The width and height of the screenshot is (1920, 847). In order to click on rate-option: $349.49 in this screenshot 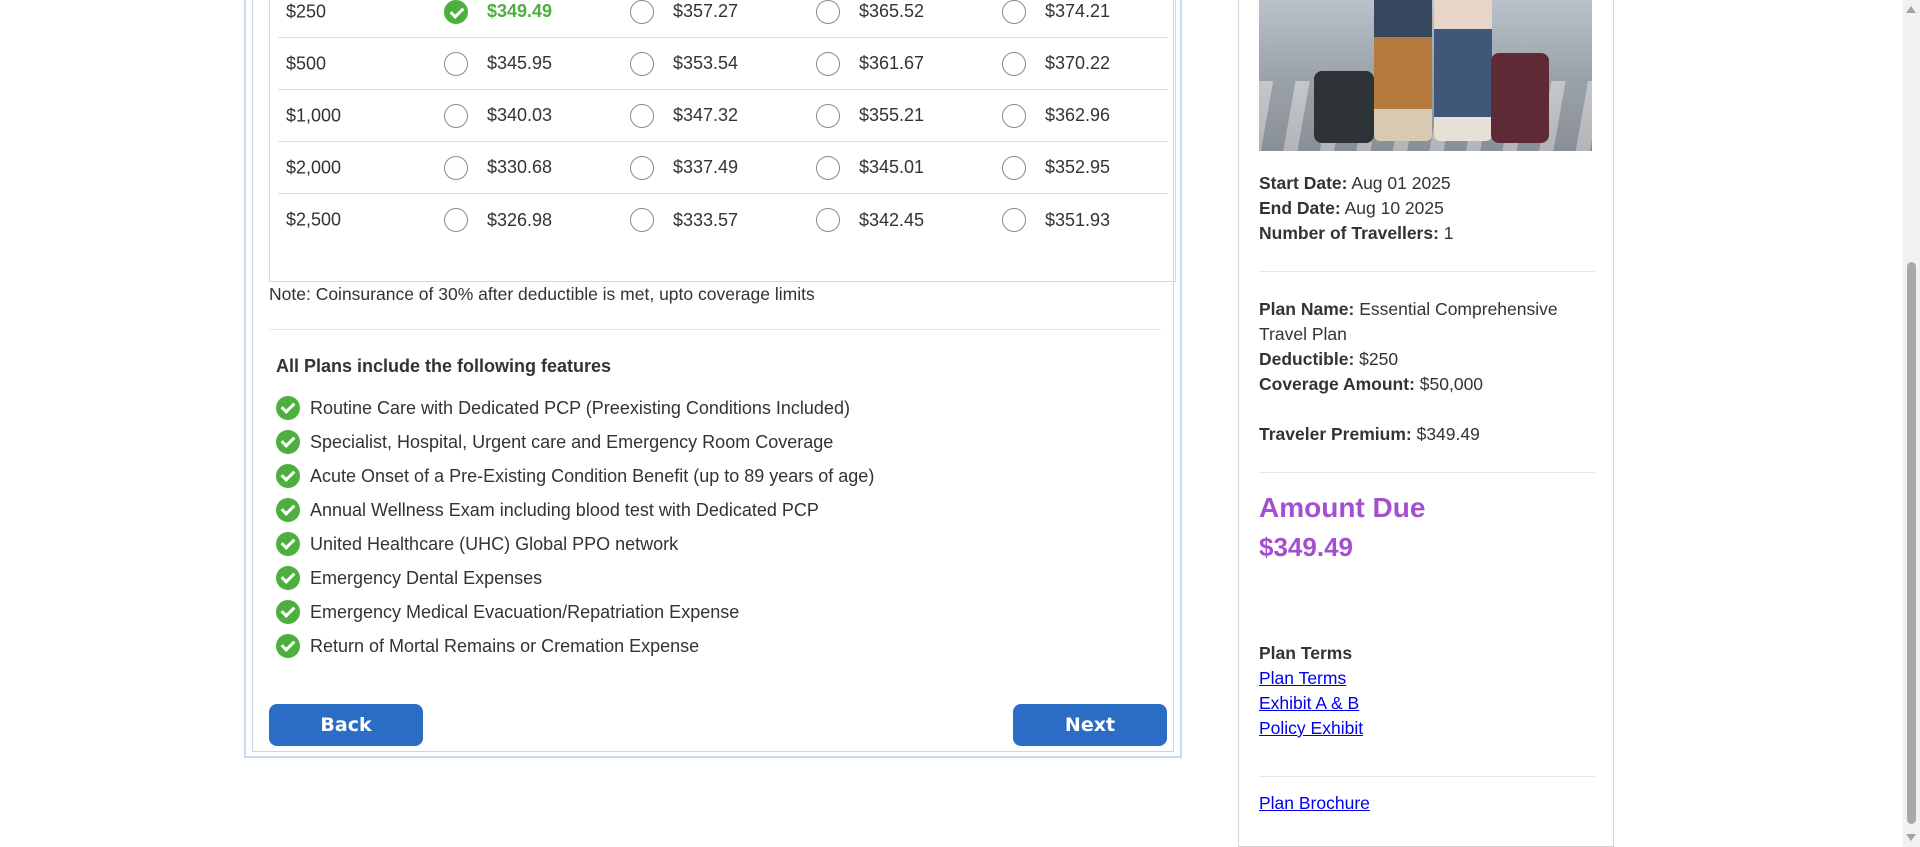, I will do `click(498, 12)`.